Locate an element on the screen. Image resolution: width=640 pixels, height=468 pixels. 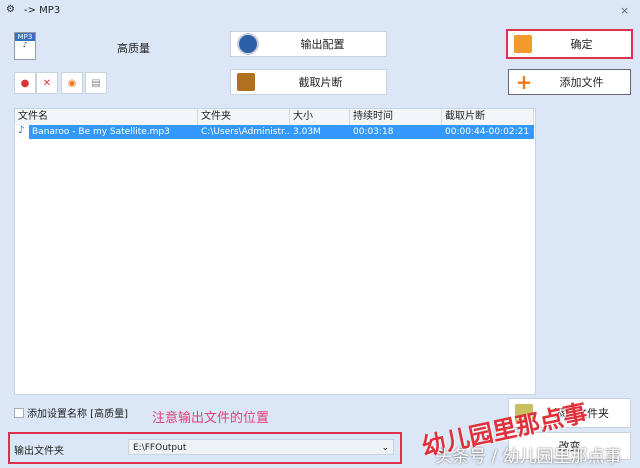
add-file-button: + 添加文件 is located at coordinates (569, 82).